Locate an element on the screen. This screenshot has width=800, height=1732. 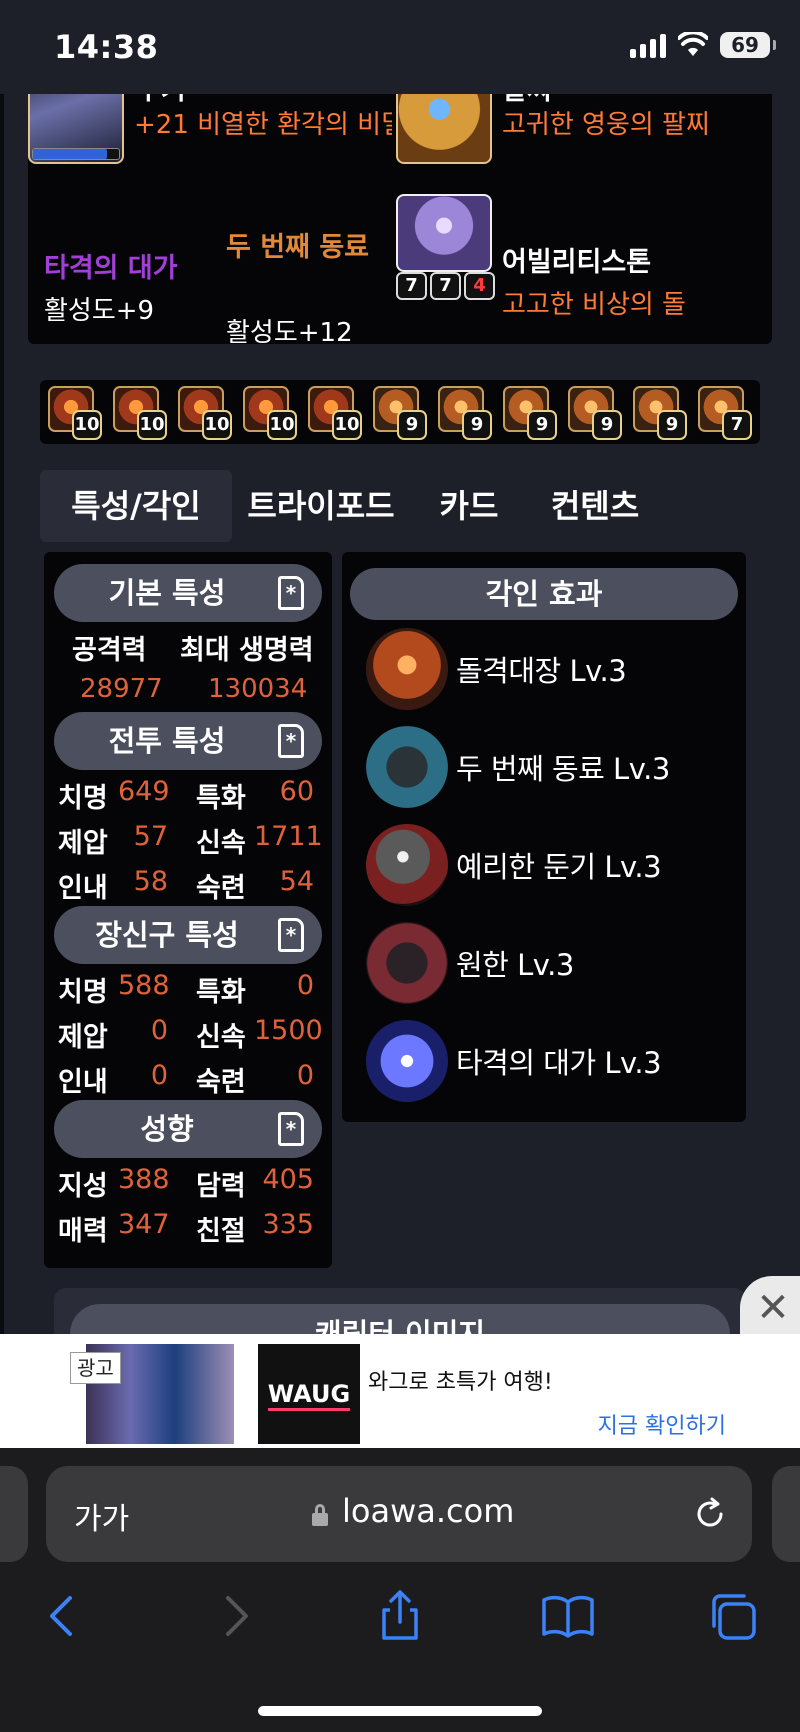
status-icons: 69 is located at coordinates (703, 45).